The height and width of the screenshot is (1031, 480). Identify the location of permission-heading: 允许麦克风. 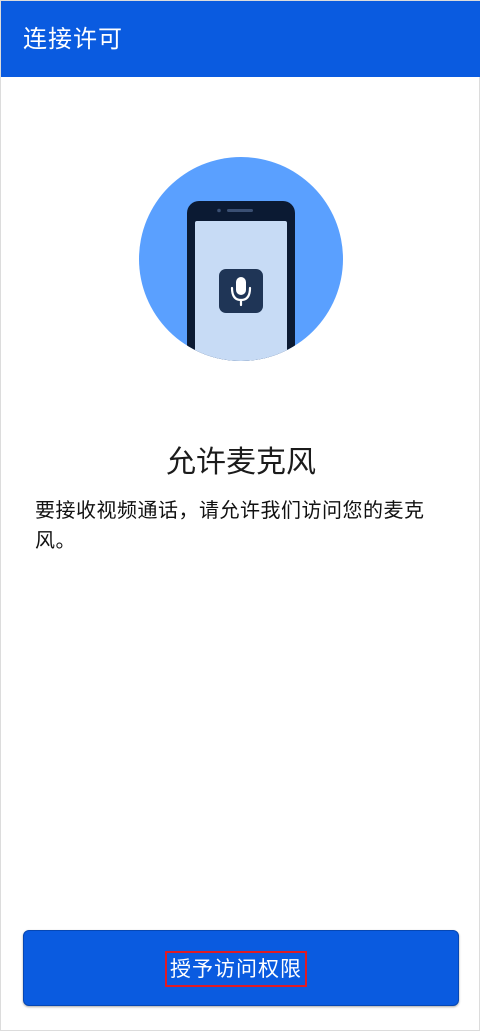
(241, 462).